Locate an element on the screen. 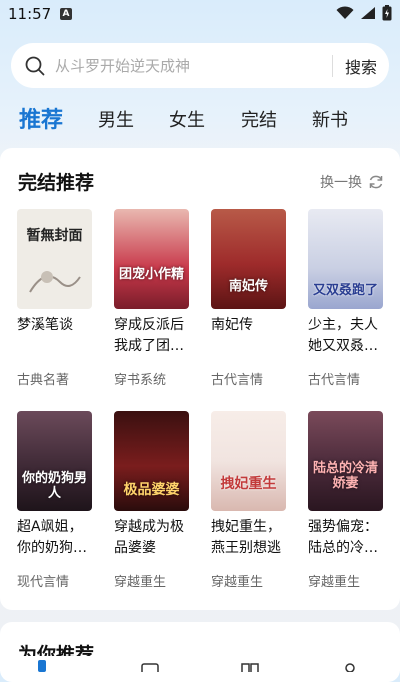  book-title: 拽妃重生，燕王别想逃 is located at coordinates (246, 537).